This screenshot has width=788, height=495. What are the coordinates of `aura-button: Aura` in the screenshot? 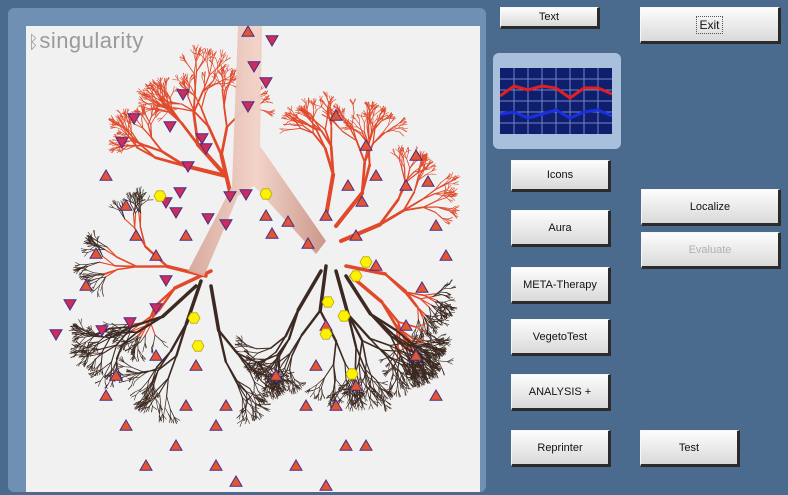 It's located at (561, 228).